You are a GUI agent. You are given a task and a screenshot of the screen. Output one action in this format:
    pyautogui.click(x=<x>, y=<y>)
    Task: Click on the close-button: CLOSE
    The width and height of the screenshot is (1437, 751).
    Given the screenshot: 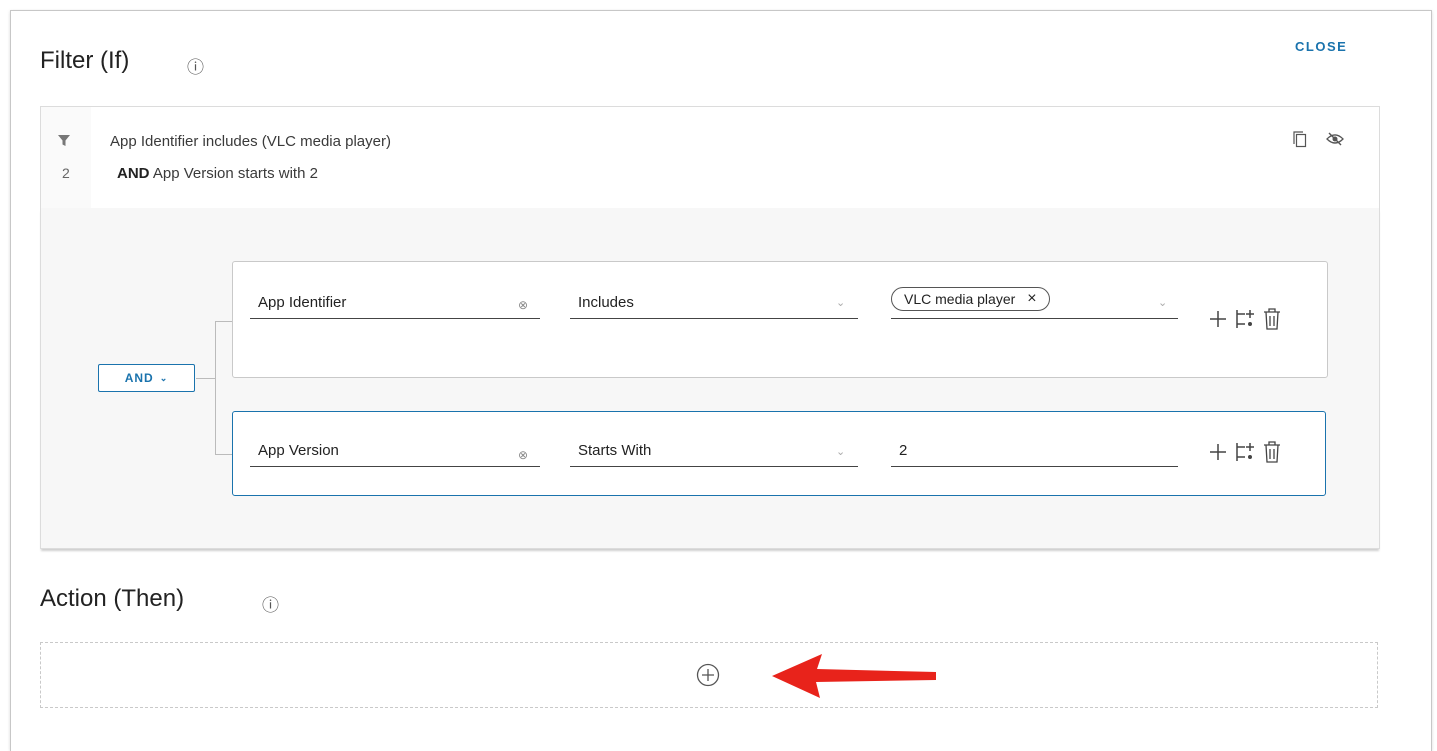 What is the action you would take?
    pyautogui.click(x=1321, y=46)
    